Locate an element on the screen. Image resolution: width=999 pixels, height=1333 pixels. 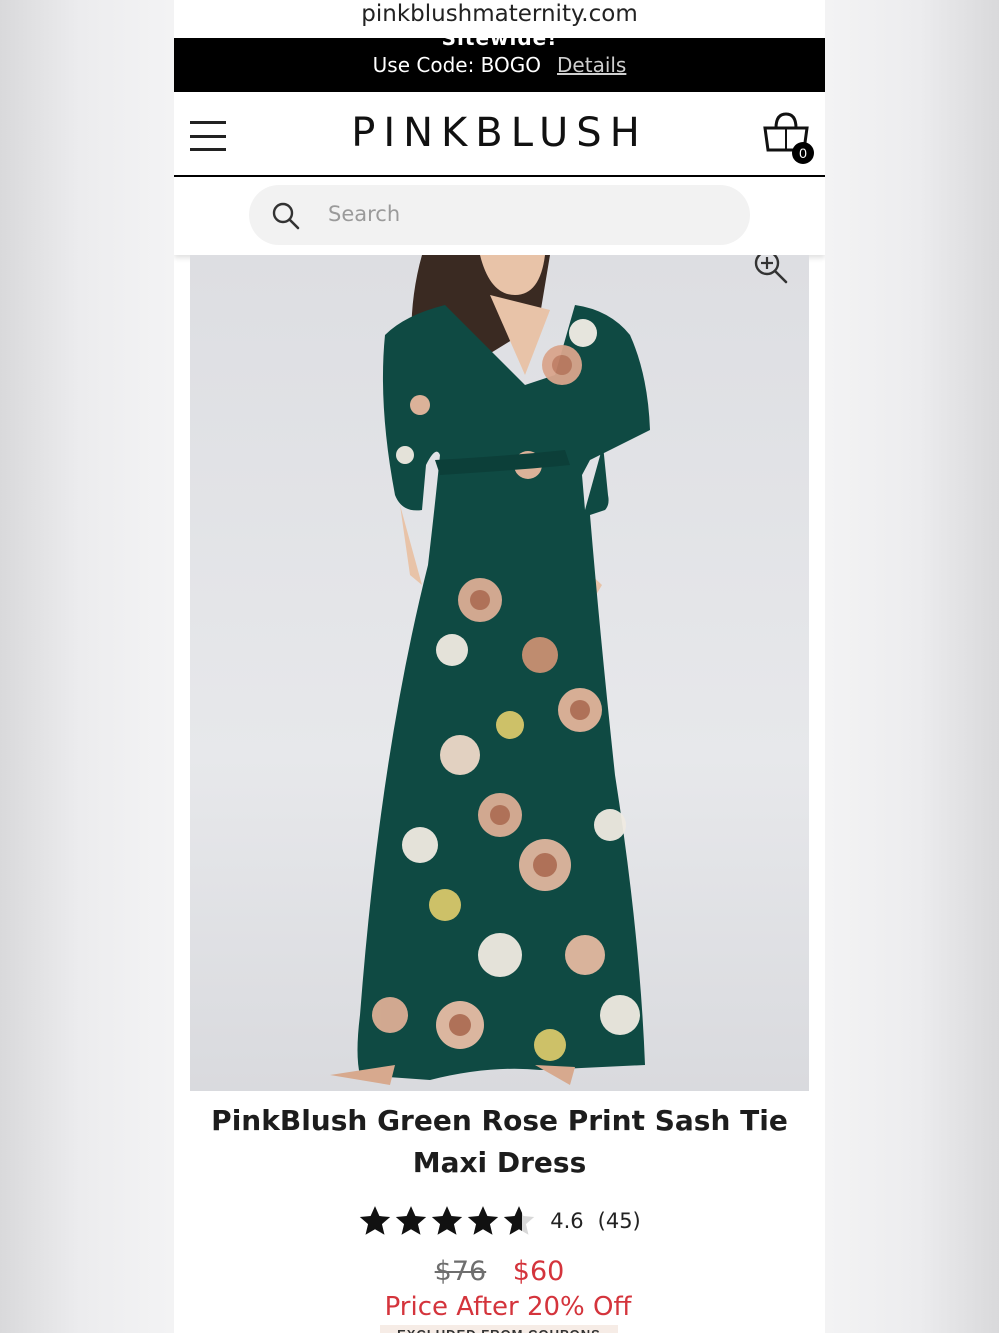
rating-stars is located at coordinates (447, 1221).